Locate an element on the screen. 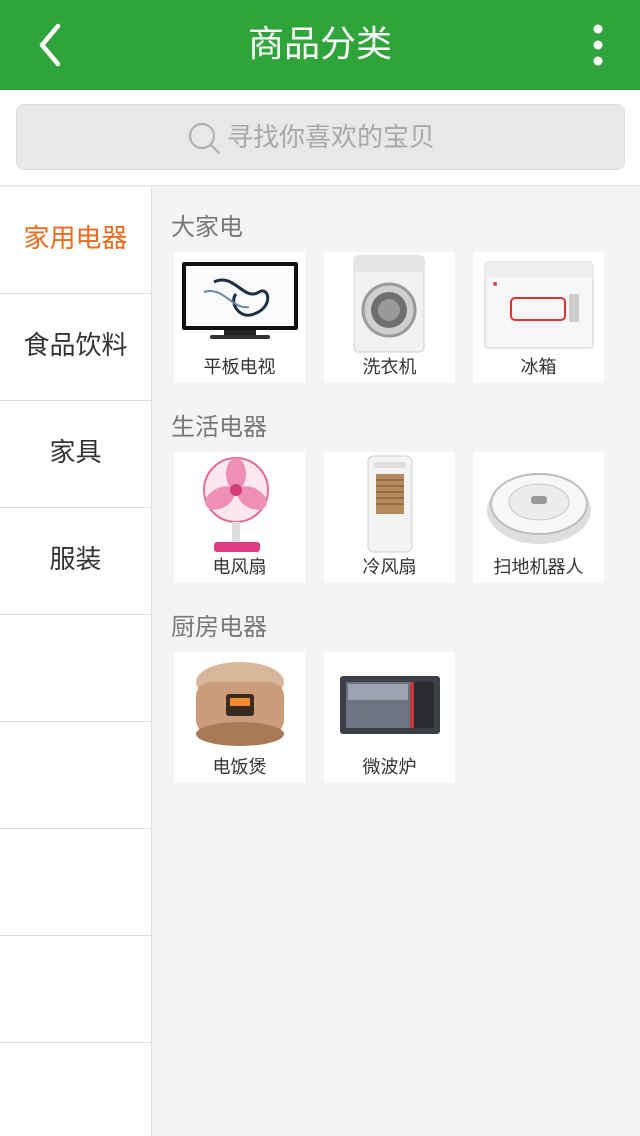 The image size is (640, 1136). header-bar: 商品分类 is located at coordinates (320, 45).